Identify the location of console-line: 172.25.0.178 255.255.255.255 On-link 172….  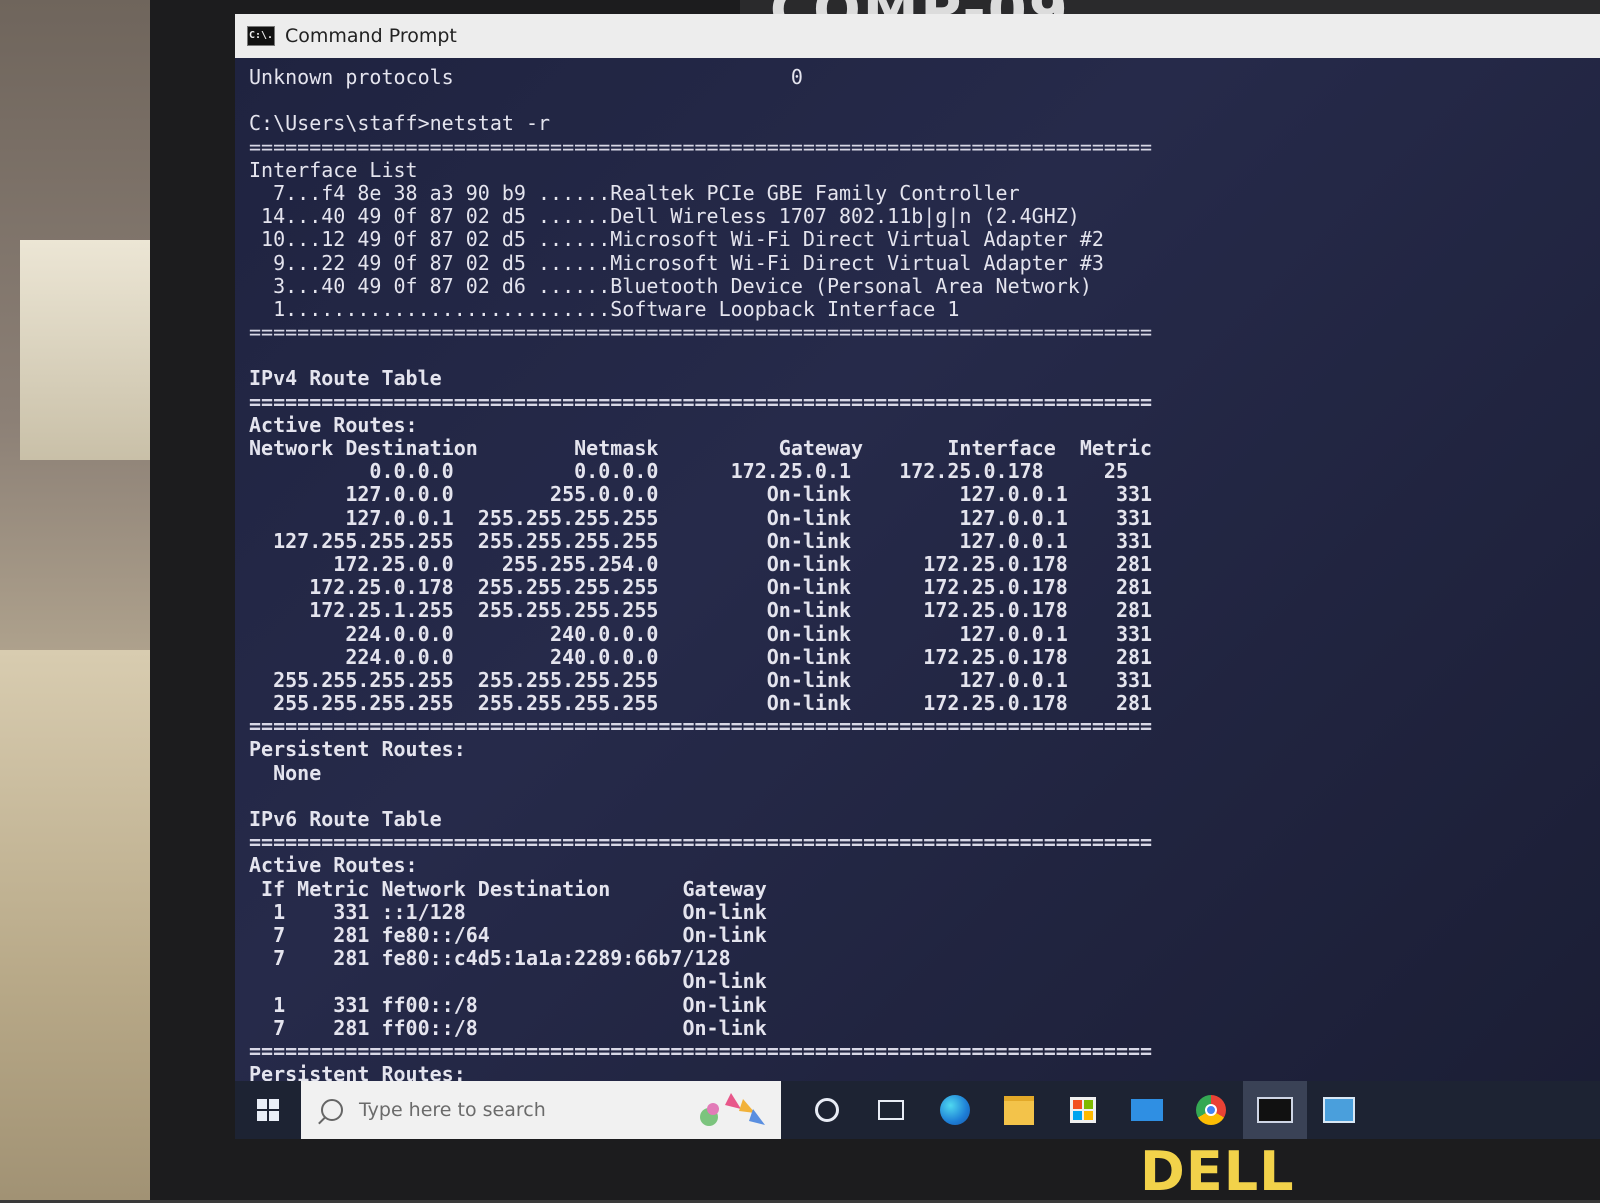
(701, 587).